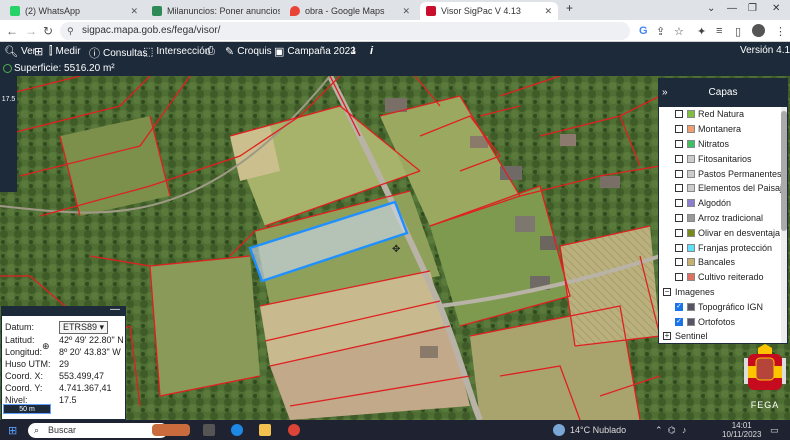 The image size is (790, 440). I want to click on layer-item: Cultivo reiterado, so click(723, 277).